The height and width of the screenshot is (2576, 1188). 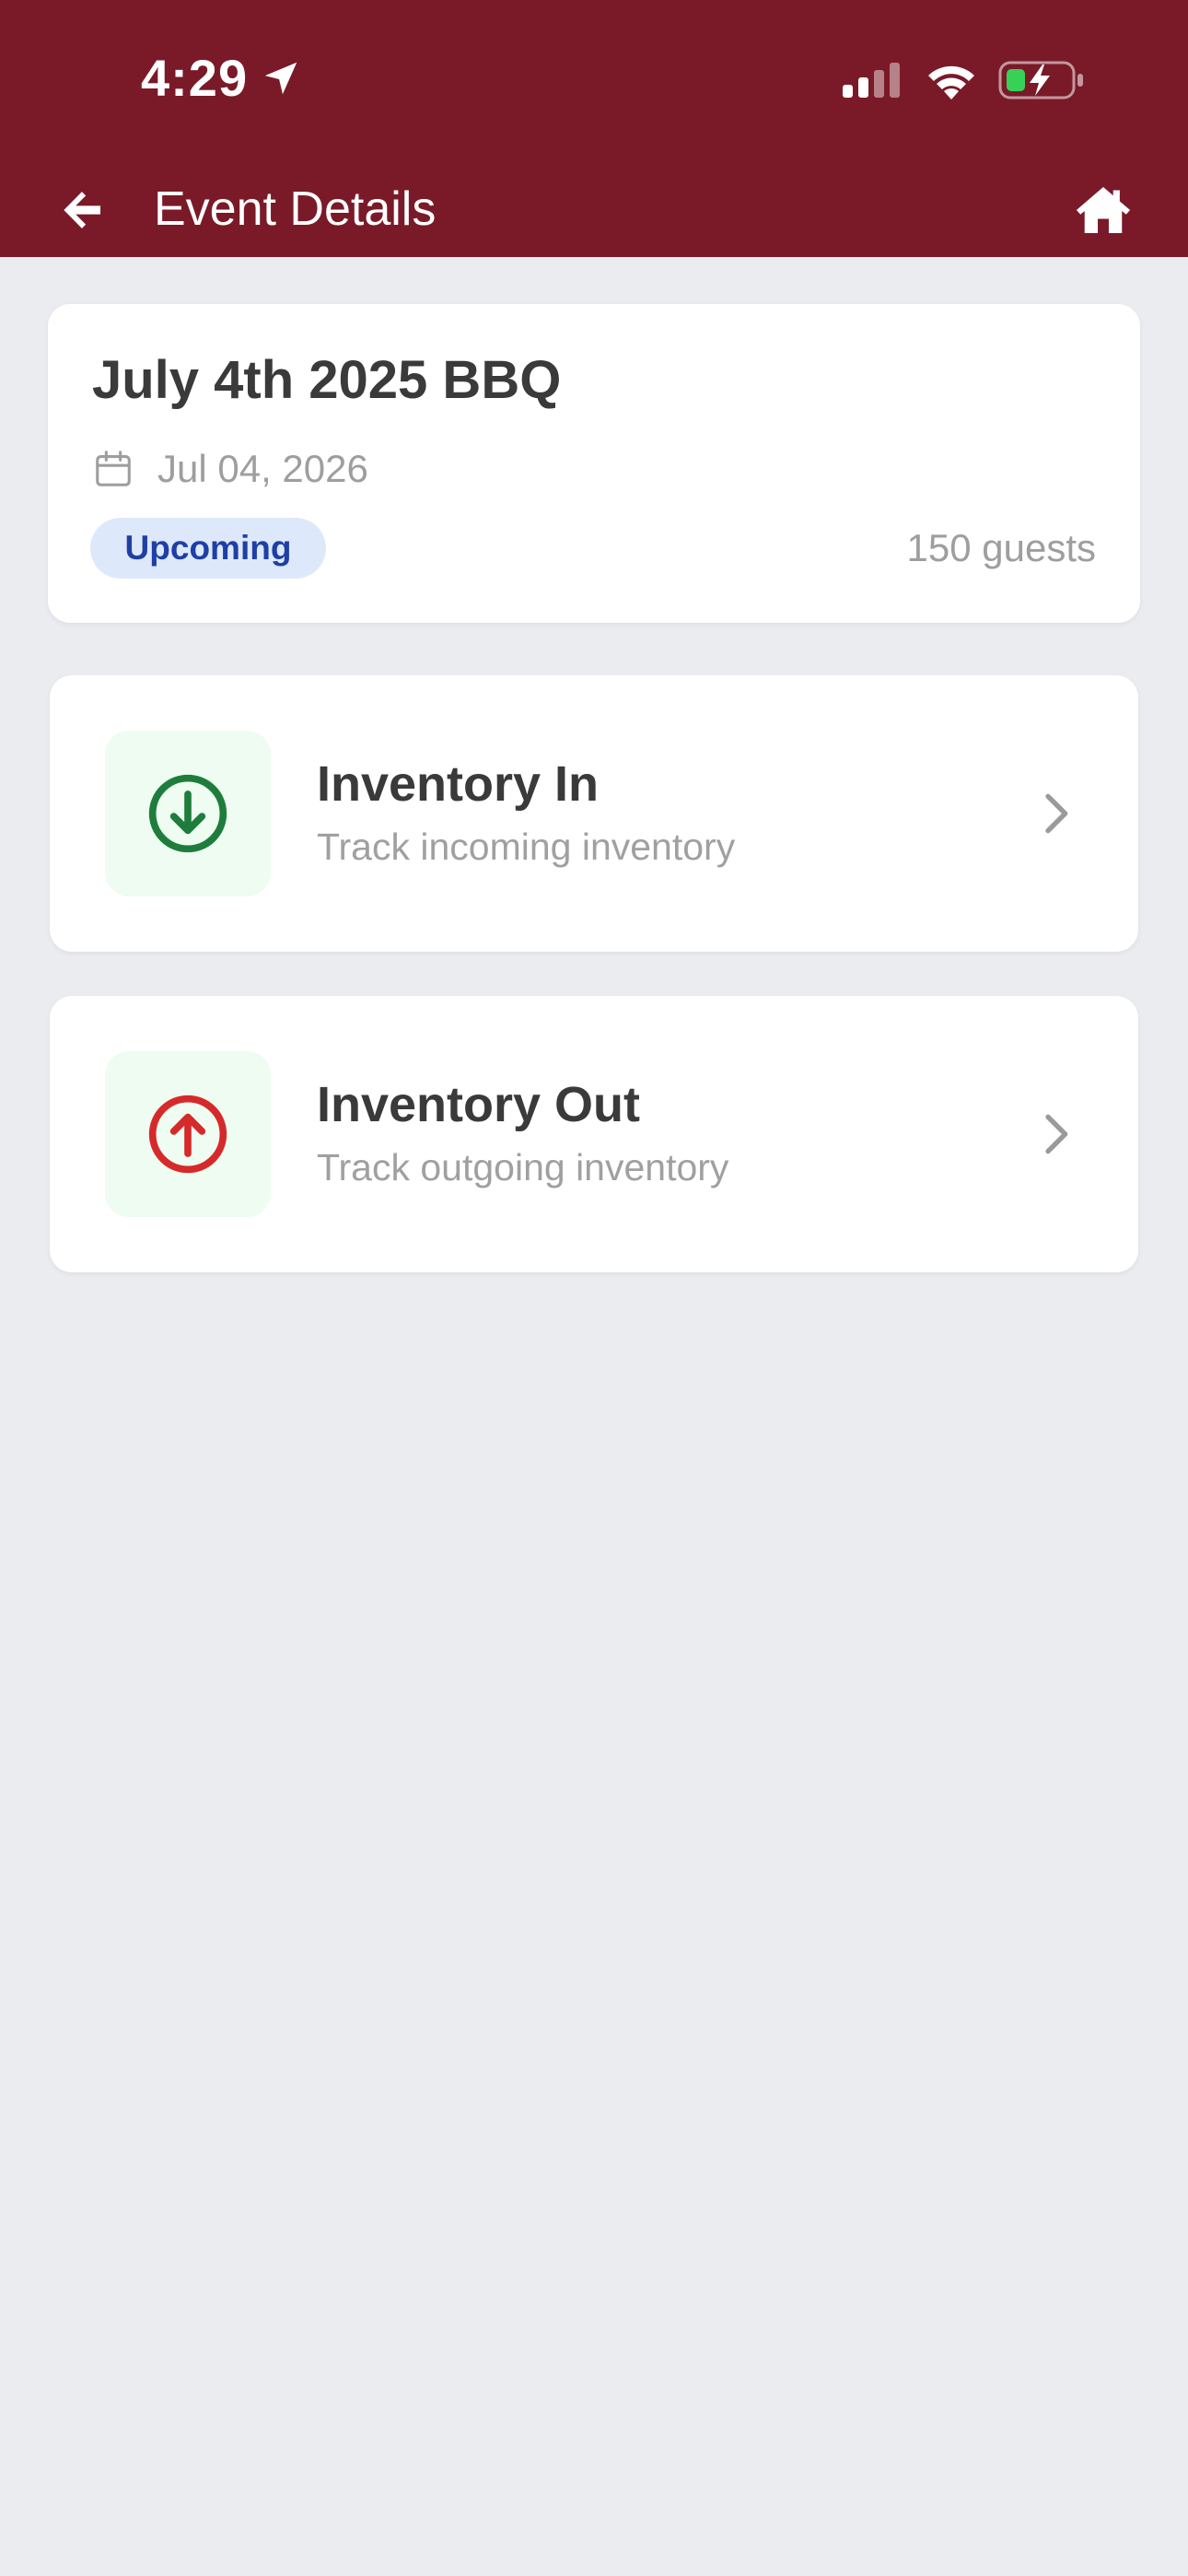 What do you see at coordinates (479, 1104) in the screenshot?
I see `inventory-out-title: Inventory Out` at bounding box center [479, 1104].